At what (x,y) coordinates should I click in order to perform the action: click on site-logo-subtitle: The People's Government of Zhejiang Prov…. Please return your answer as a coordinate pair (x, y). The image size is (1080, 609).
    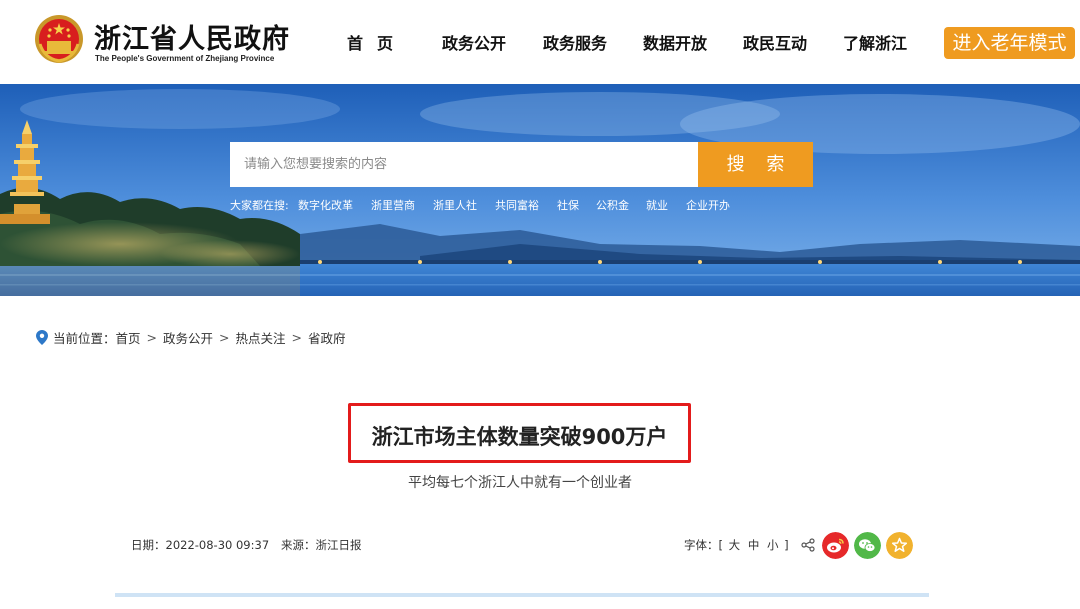
    Looking at the image, I should click on (185, 58).